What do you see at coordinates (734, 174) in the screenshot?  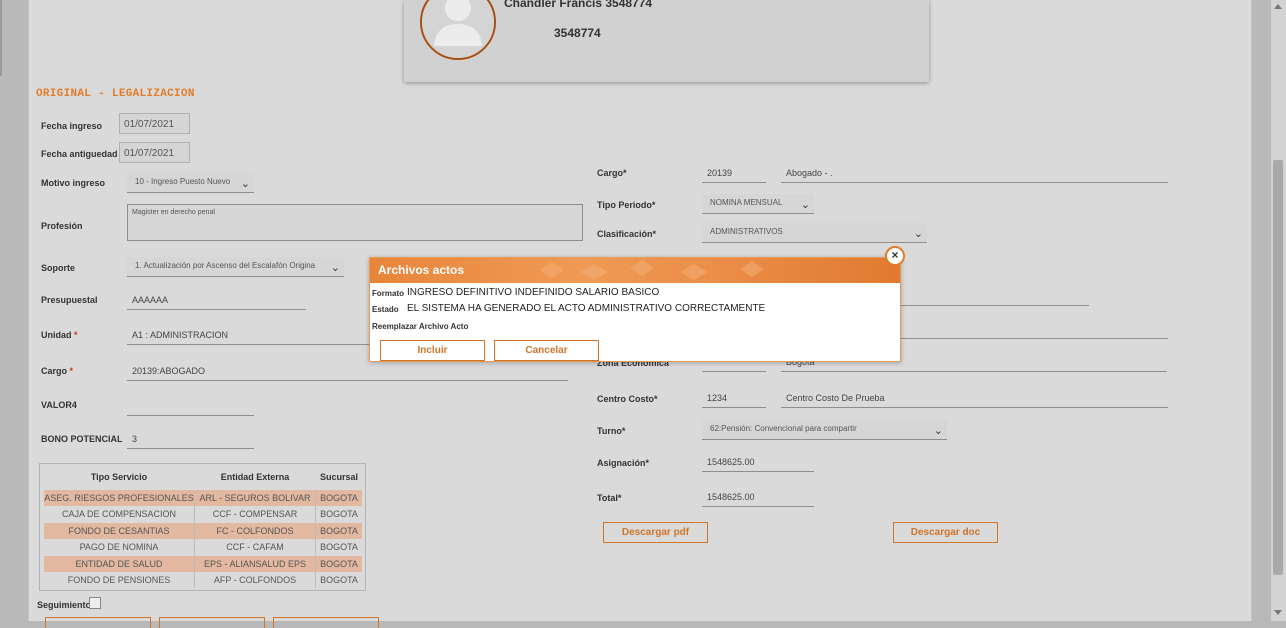 I see `cargo-code-input: 20139` at bounding box center [734, 174].